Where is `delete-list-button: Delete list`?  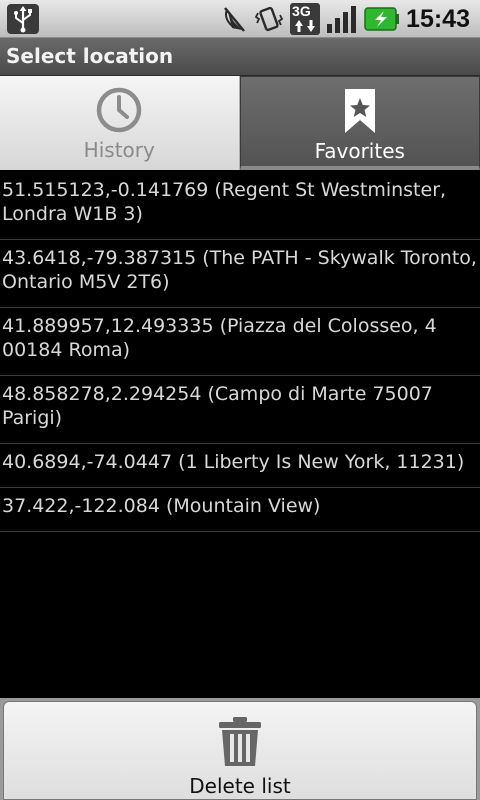 delete-list-button: Delete list is located at coordinates (240, 750).